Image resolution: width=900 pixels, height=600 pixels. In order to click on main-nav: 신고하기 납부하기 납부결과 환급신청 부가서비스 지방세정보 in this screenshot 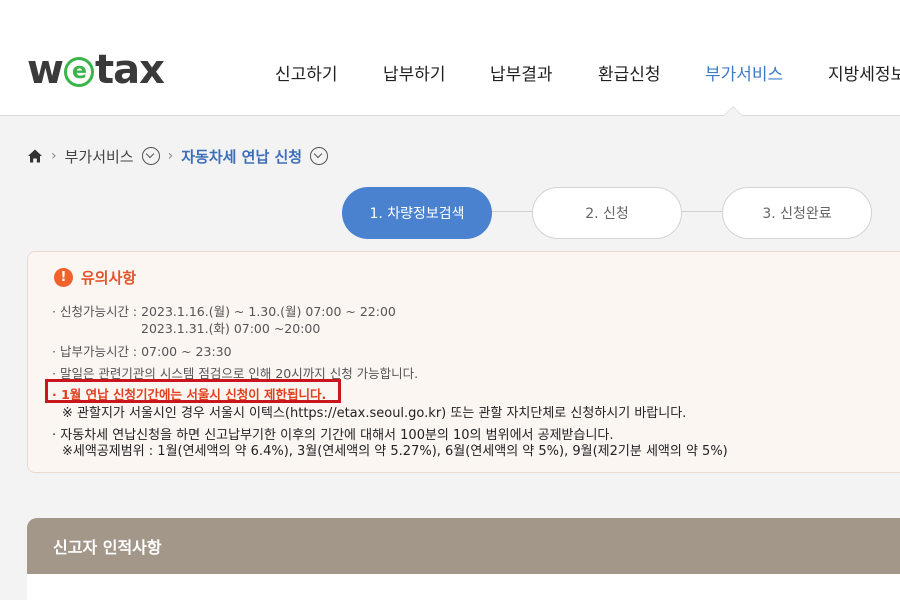, I will do `click(450, 75)`.